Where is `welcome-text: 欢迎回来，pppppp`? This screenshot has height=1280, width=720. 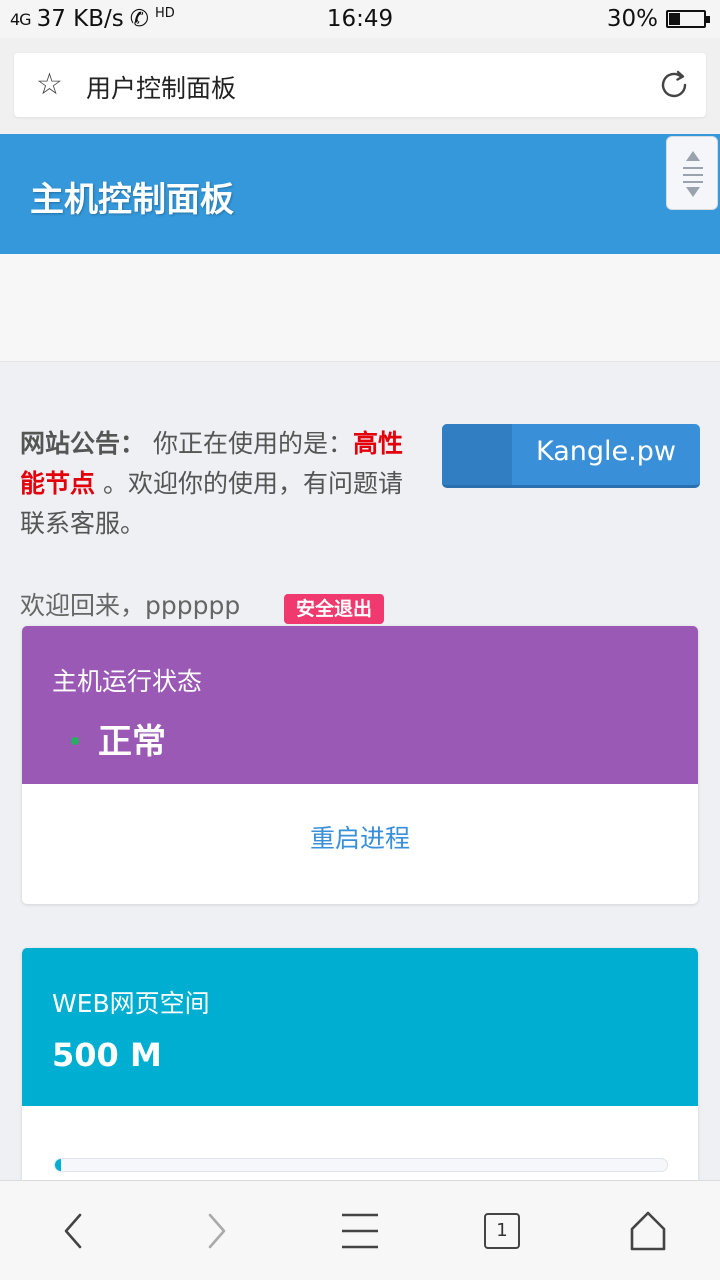
welcome-text: 欢迎回来，pppppp is located at coordinates (130, 605).